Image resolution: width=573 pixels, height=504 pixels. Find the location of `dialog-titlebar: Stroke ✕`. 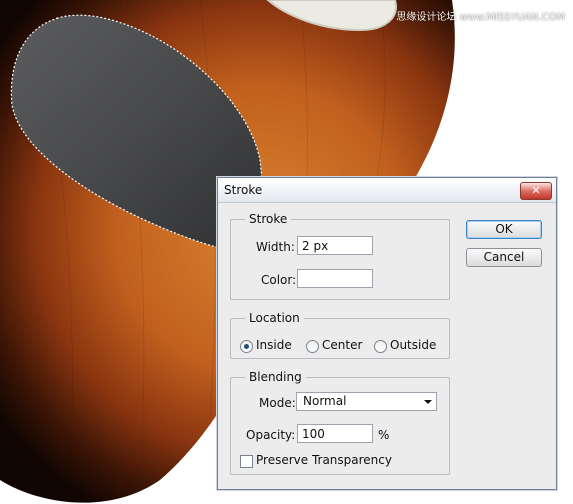

dialog-titlebar: Stroke ✕ is located at coordinates (387, 190).